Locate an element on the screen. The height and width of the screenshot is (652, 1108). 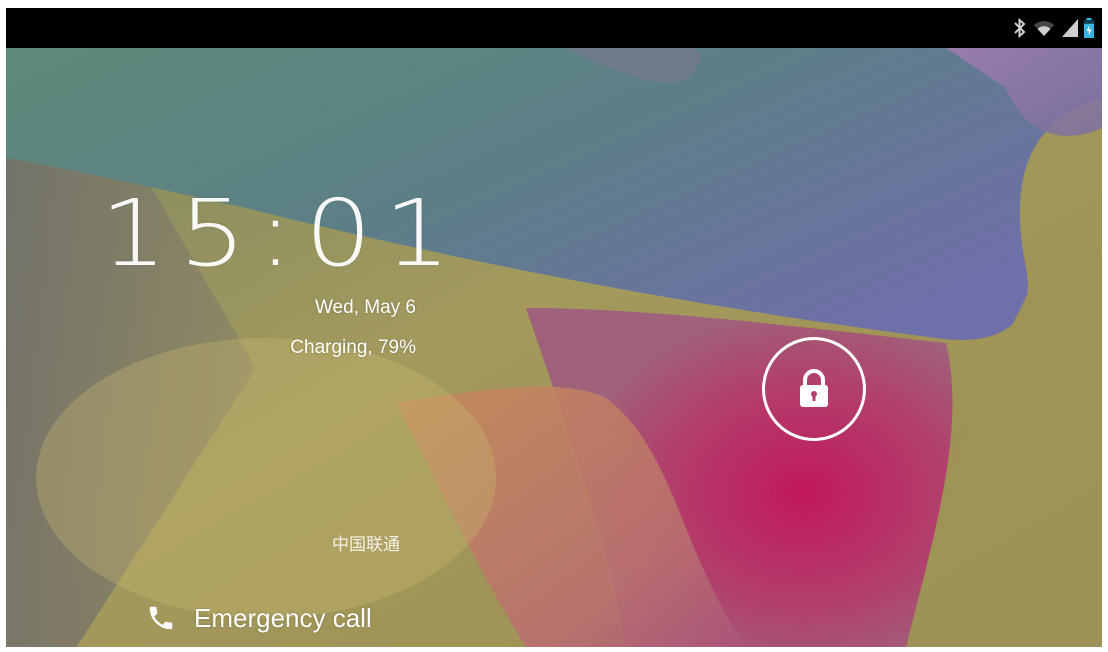
charging-status: Charging, 79% is located at coordinates (353, 347).